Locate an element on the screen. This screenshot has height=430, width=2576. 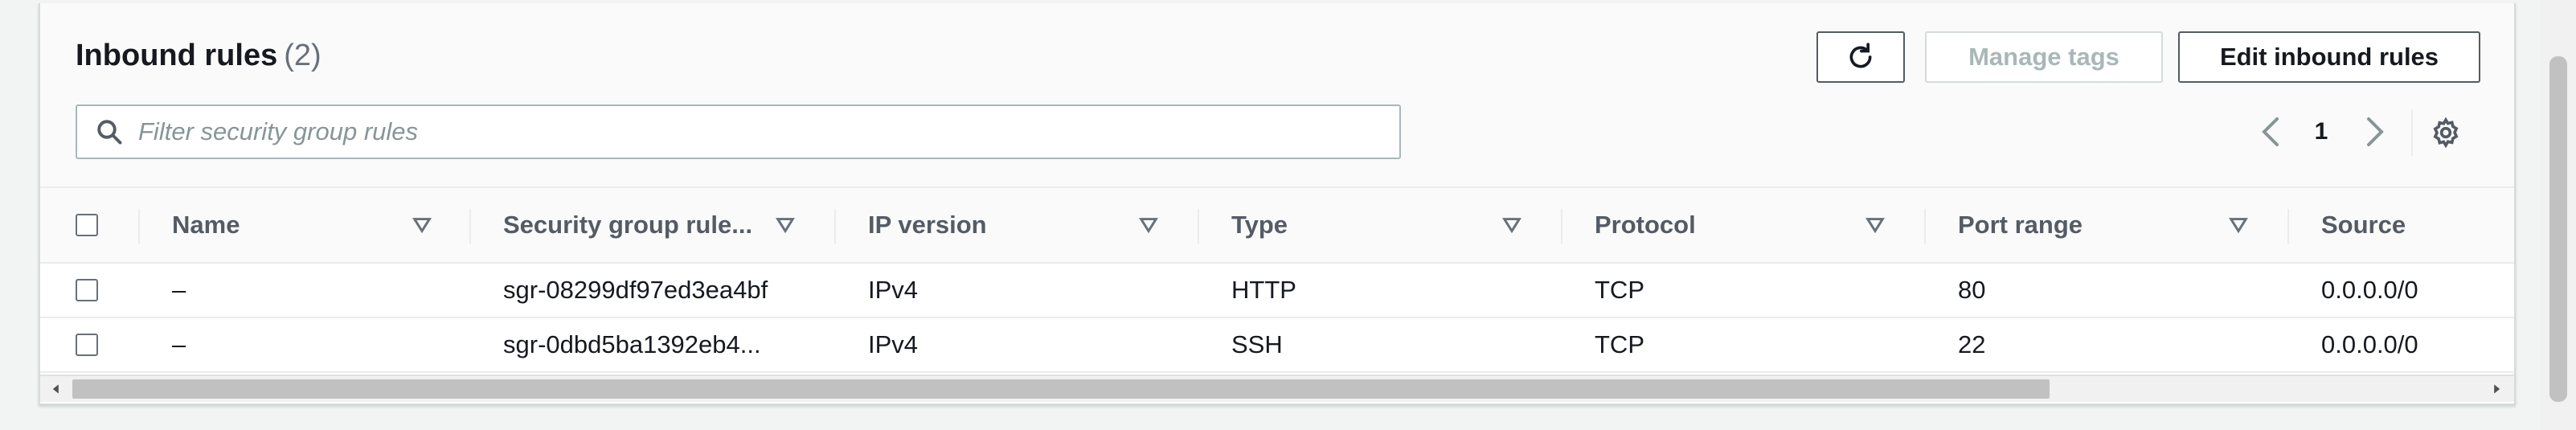
scroll-left-arrow-icon is located at coordinates (56, 389).